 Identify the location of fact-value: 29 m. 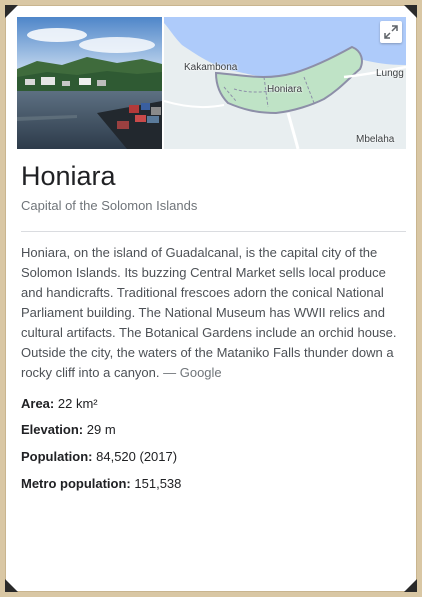
(101, 429).